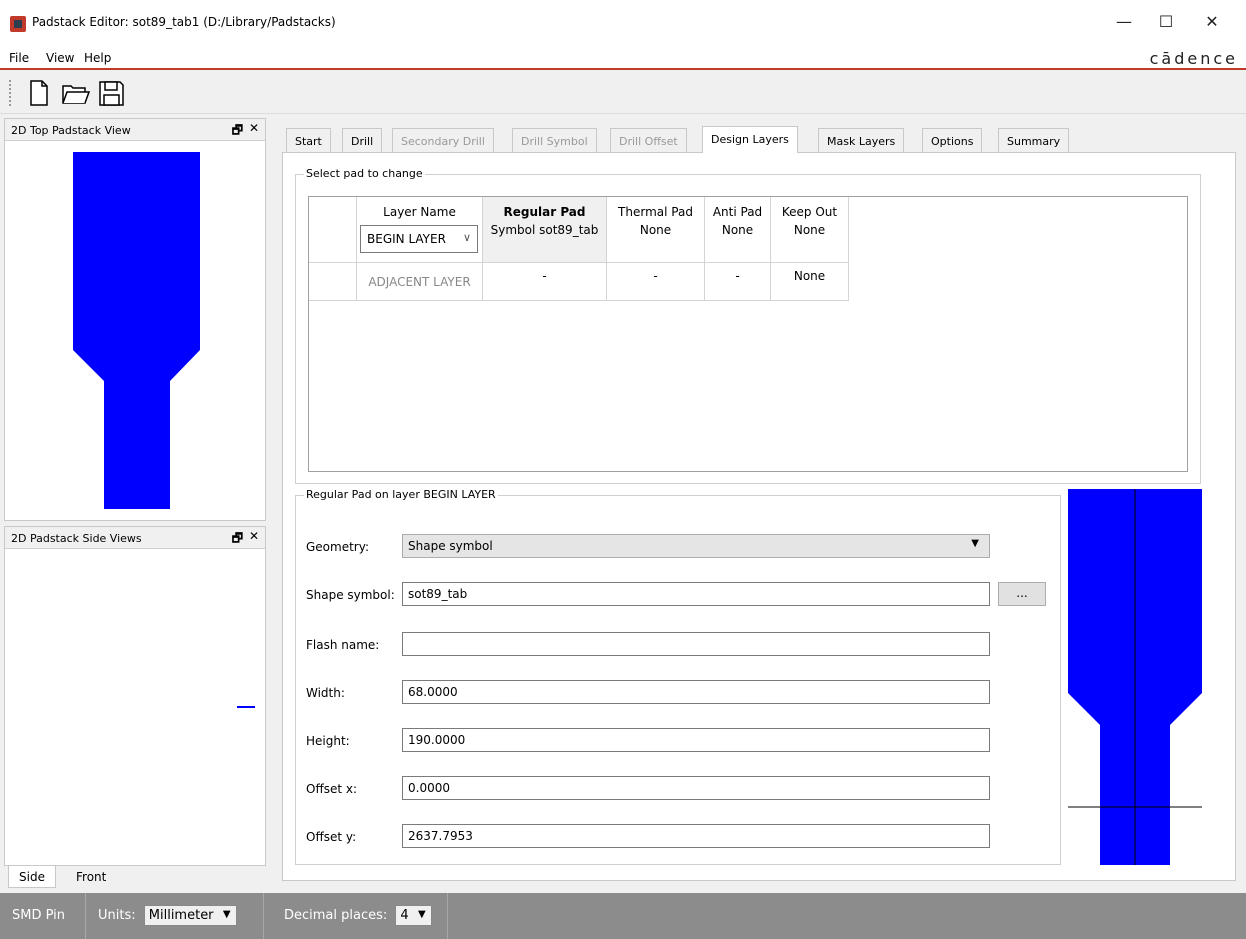 Image resolution: width=1246 pixels, height=939 pixels. What do you see at coordinates (331, 837) in the screenshot?
I see `offset-y-label: Offset y:` at bounding box center [331, 837].